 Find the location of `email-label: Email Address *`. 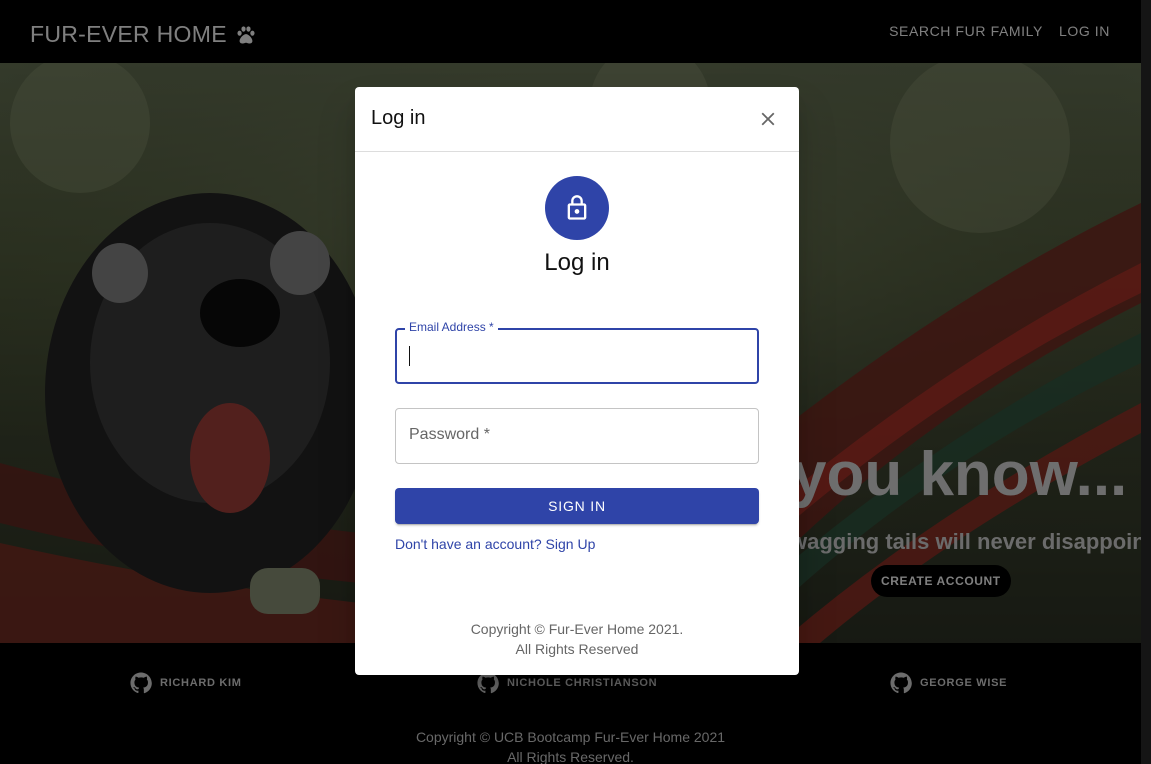

email-label: Email Address * is located at coordinates (451, 327).